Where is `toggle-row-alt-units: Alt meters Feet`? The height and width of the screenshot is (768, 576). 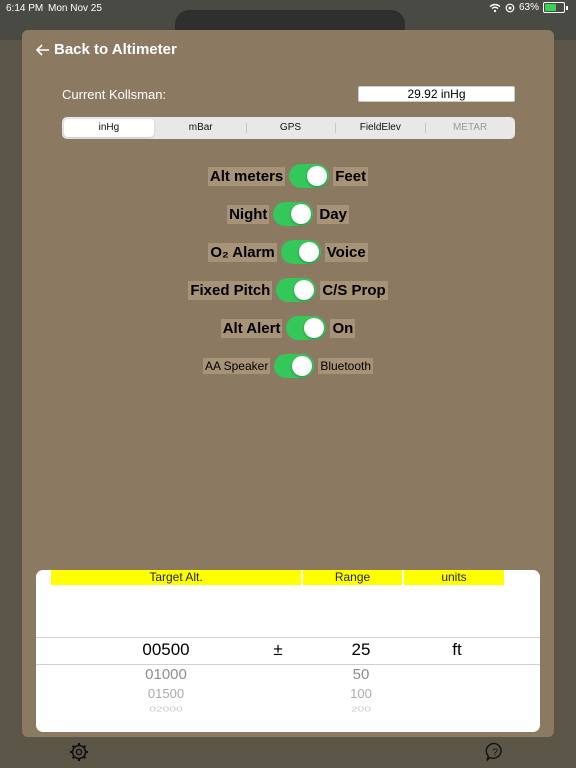 toggle-row-alt-units: Alt meters Feet is located at coordinates (288, 176).